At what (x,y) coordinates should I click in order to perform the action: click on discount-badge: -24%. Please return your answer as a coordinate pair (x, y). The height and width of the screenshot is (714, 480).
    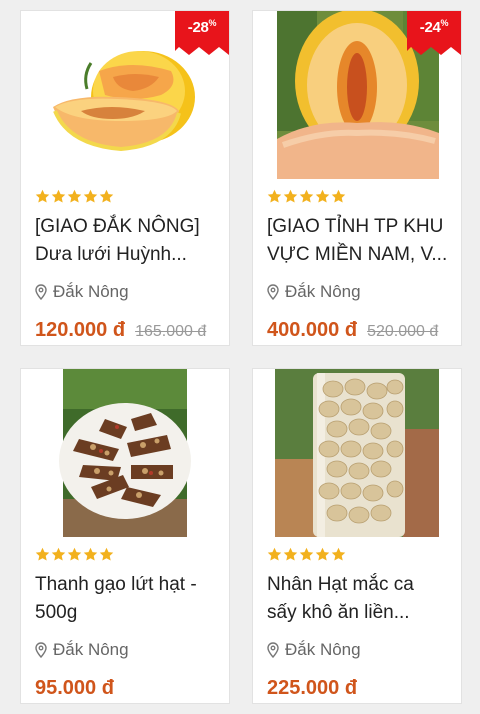
    Looking at the image, I should click on (434, 33).